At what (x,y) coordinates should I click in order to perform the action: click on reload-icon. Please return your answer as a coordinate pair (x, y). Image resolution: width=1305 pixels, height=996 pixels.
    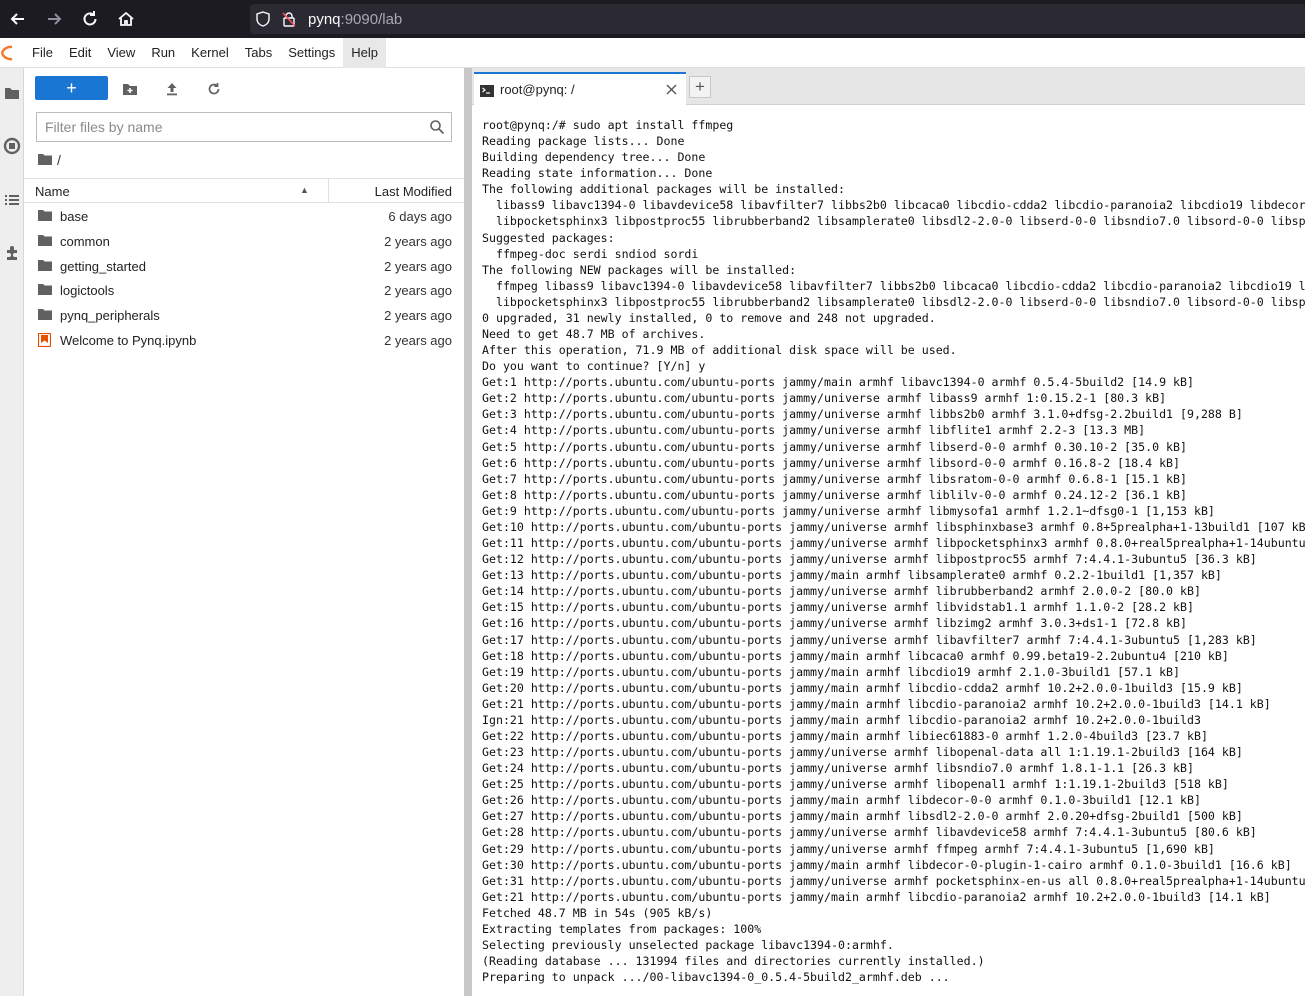
    Looking at the image, I should click on (90, 19).